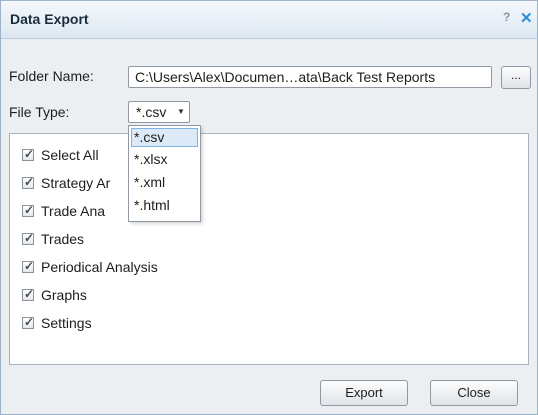 This screenshot has height=415, width=538. What do you see at coordinates (269, 20) in the screenshot?
I see `title-bar: Data Export ? ✕` at bounding box center [269, 20].